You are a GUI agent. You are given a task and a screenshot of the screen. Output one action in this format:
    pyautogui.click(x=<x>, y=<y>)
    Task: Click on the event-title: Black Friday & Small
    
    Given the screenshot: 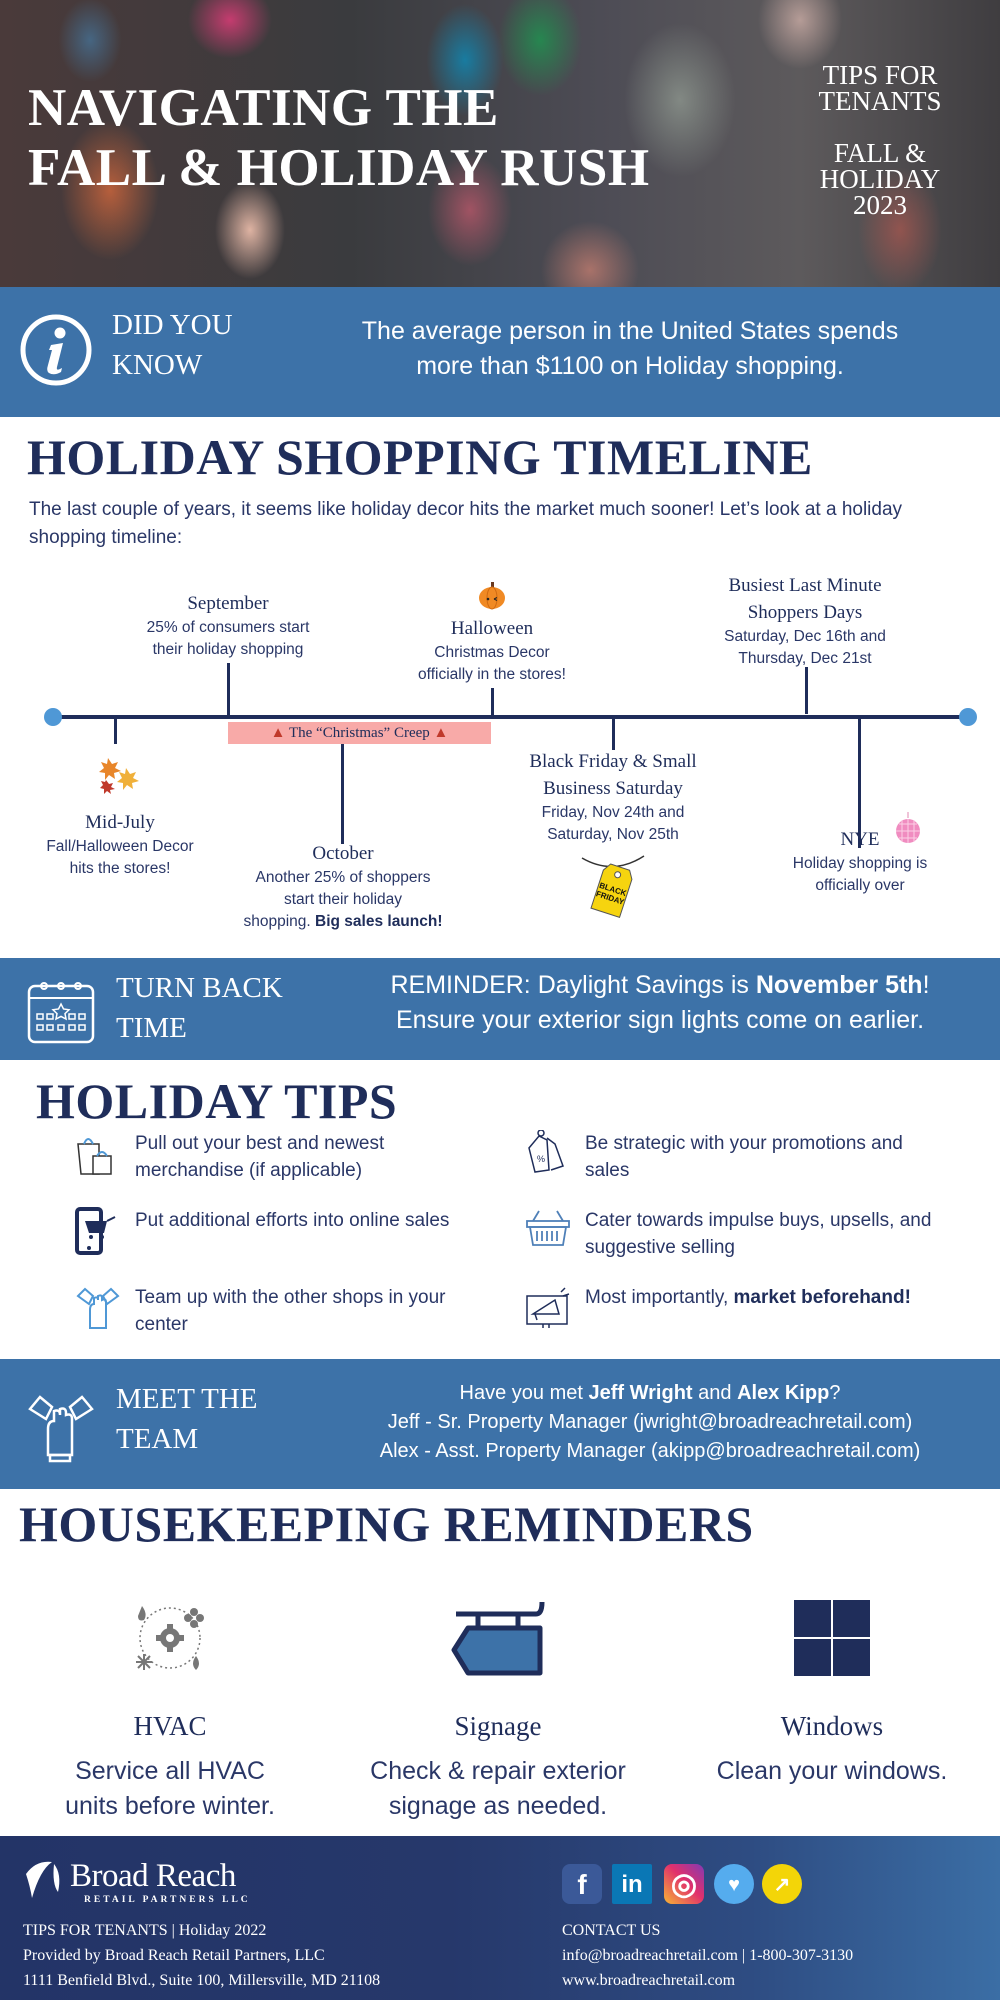 What is the action you would take?
    pyautogui.click(x=613, y=761)
    